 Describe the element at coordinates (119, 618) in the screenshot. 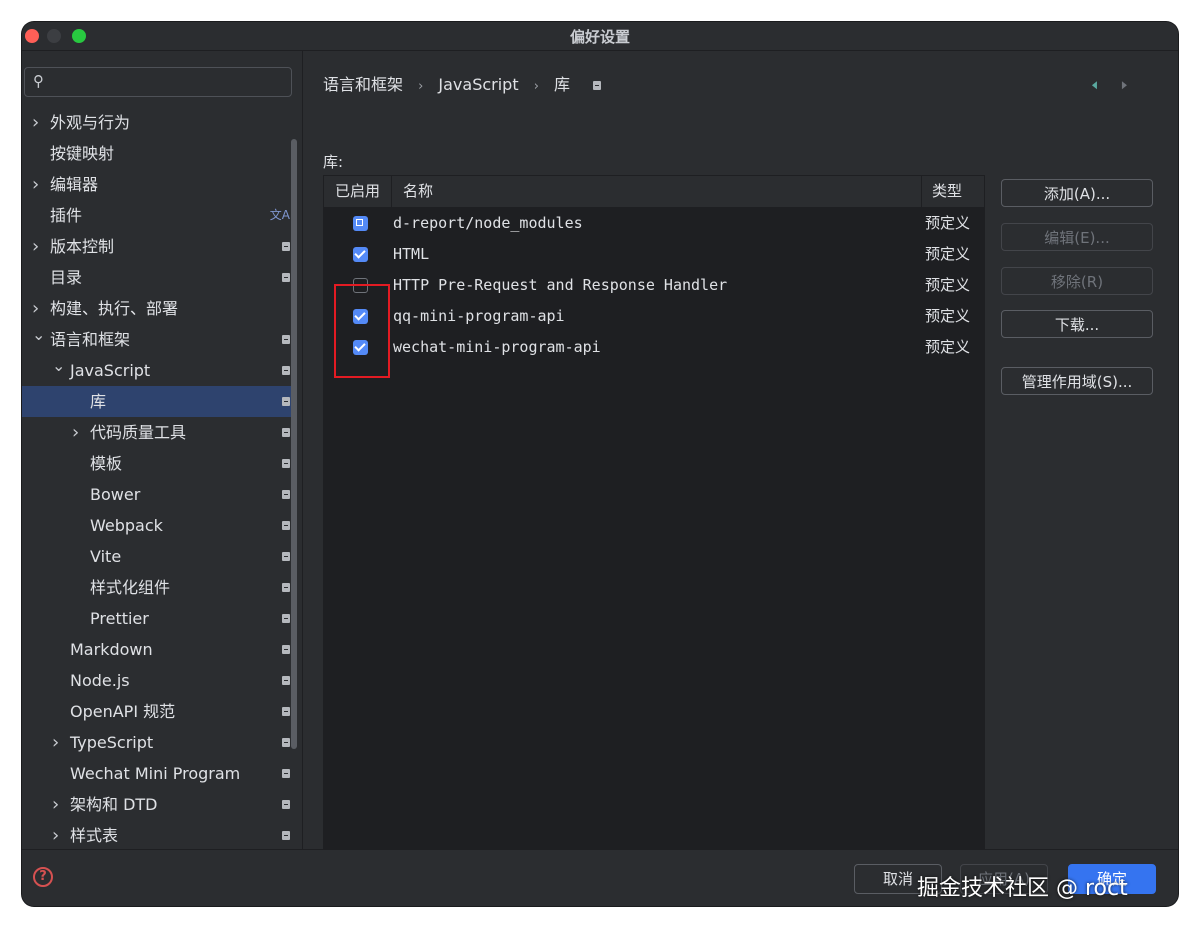

I see `sidebar-item-label: Prettier` at that location.